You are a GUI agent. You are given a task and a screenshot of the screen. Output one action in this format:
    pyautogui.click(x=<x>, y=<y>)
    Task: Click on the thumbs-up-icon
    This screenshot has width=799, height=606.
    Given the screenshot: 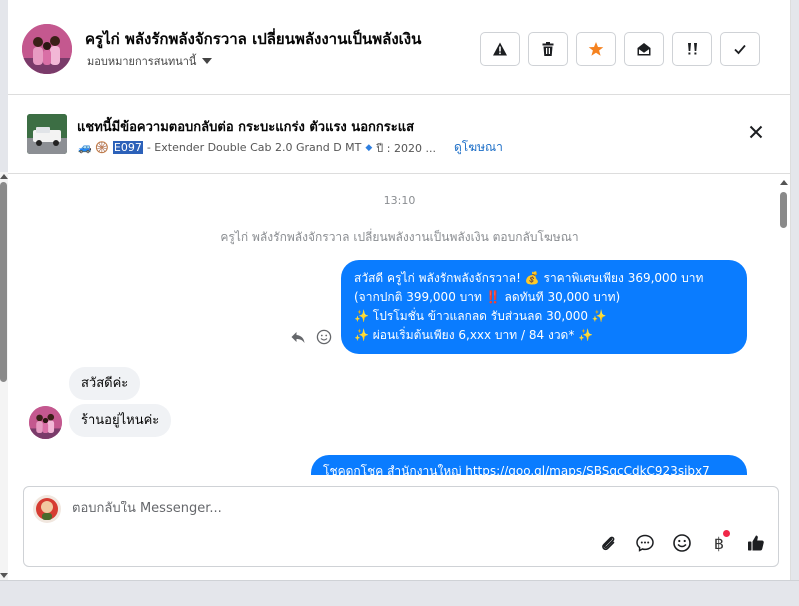 What is the action you would take?
    pyautogui.click(x=756, y=543)
    